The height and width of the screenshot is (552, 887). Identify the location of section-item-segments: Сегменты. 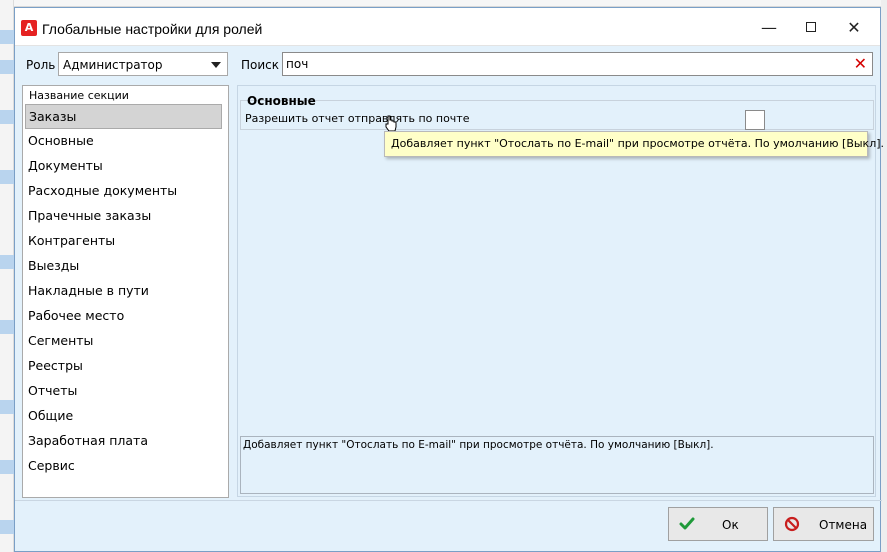
(123, 341).